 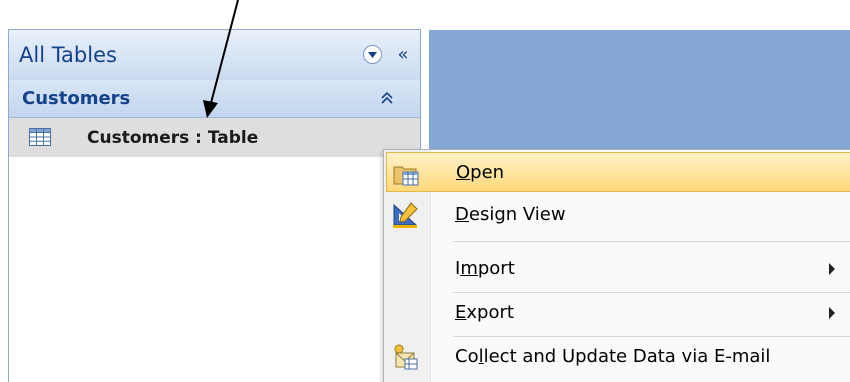 What do you see at coordinates (406, 173) in the screenshot?
I see `open-table-icon` at bounding box center [406, 173].